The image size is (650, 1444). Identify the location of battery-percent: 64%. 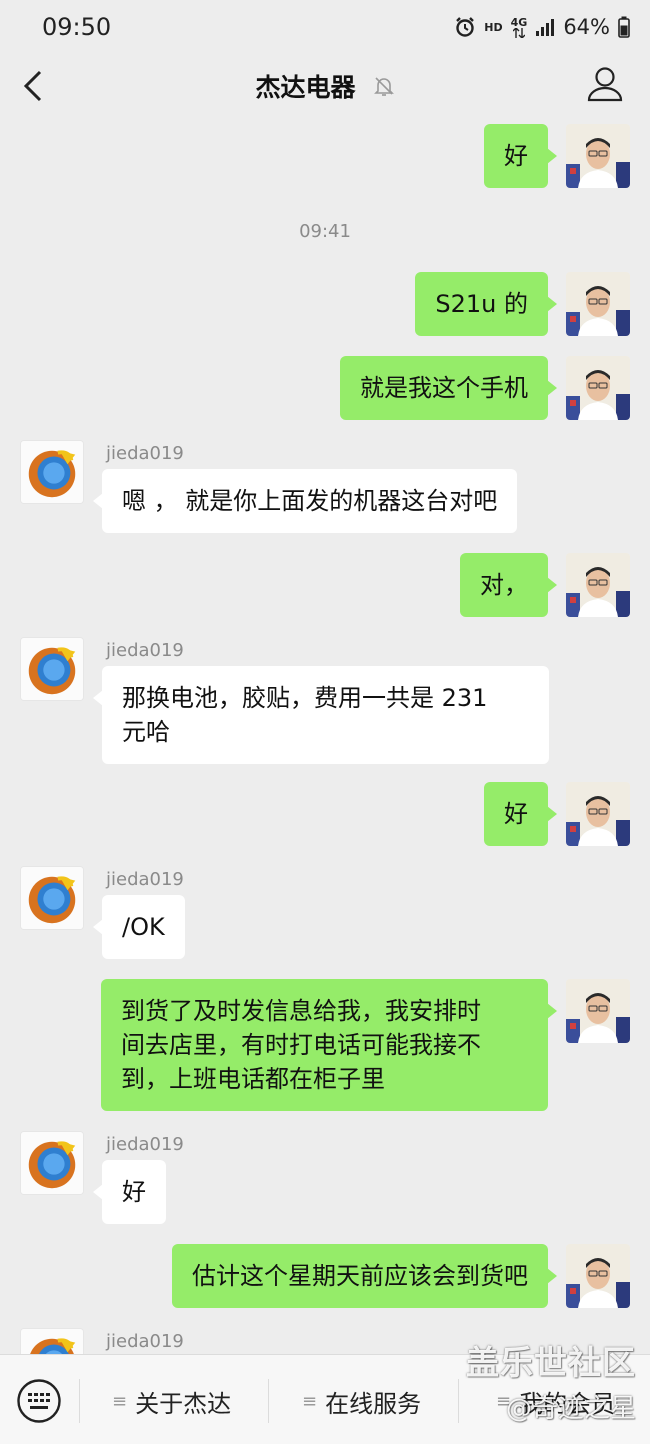
(586, 27).